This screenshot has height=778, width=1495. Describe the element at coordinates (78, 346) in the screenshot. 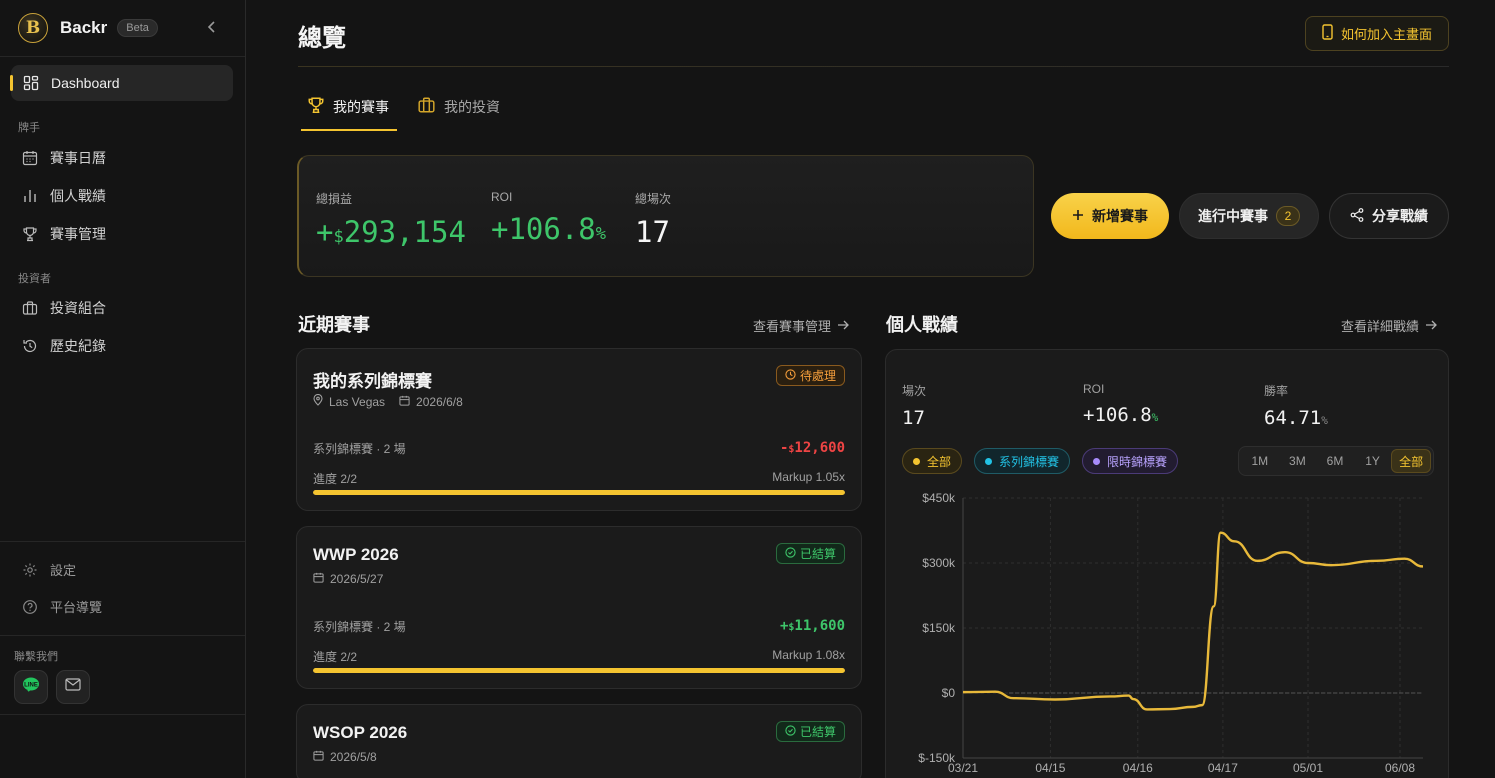

I see `sidebar-item-label: 歷史紀錄` at that location.